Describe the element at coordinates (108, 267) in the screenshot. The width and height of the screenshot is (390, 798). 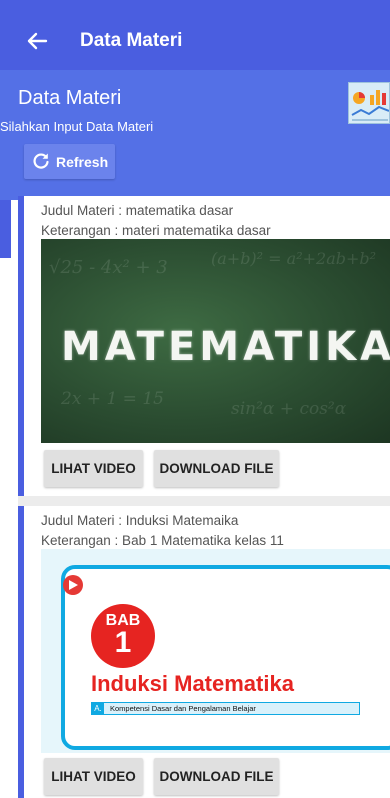
I see `chalk-scribble: √25 - 4x² + 3` at that location.